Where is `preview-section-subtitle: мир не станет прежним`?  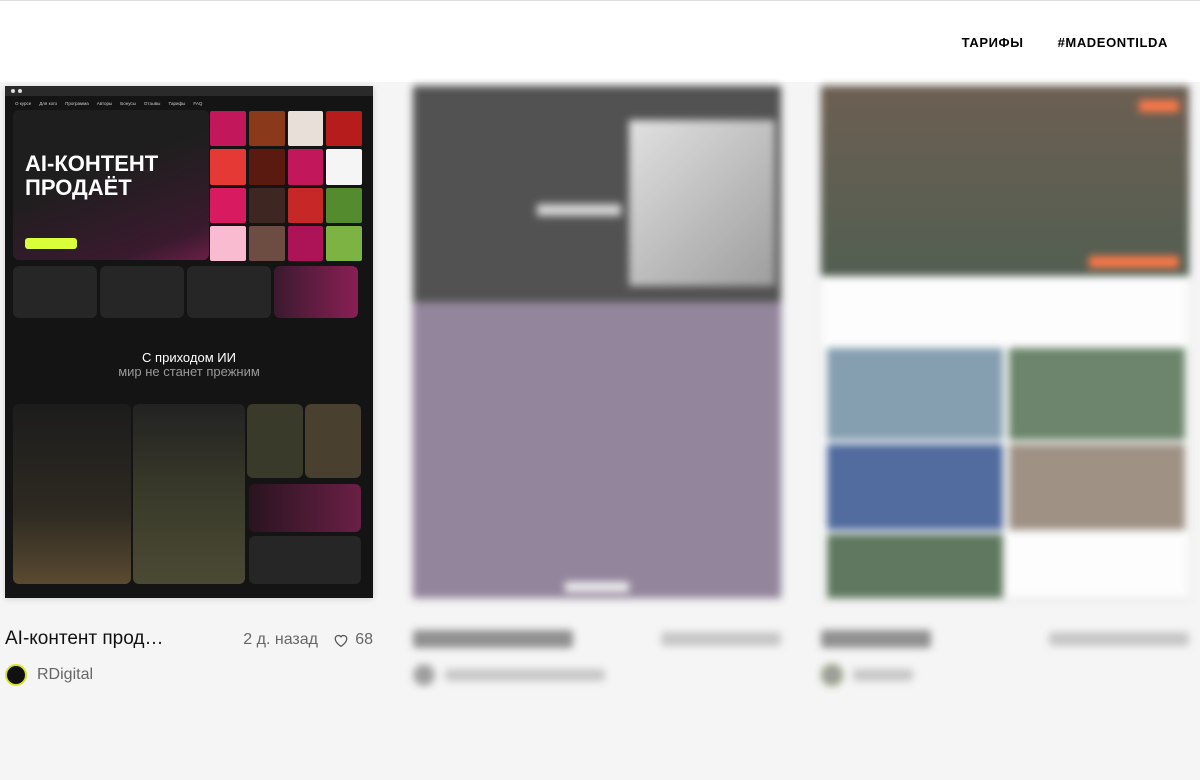 preview-section-subtitle: мир не станет прежним is located at coordinates (189, 371).